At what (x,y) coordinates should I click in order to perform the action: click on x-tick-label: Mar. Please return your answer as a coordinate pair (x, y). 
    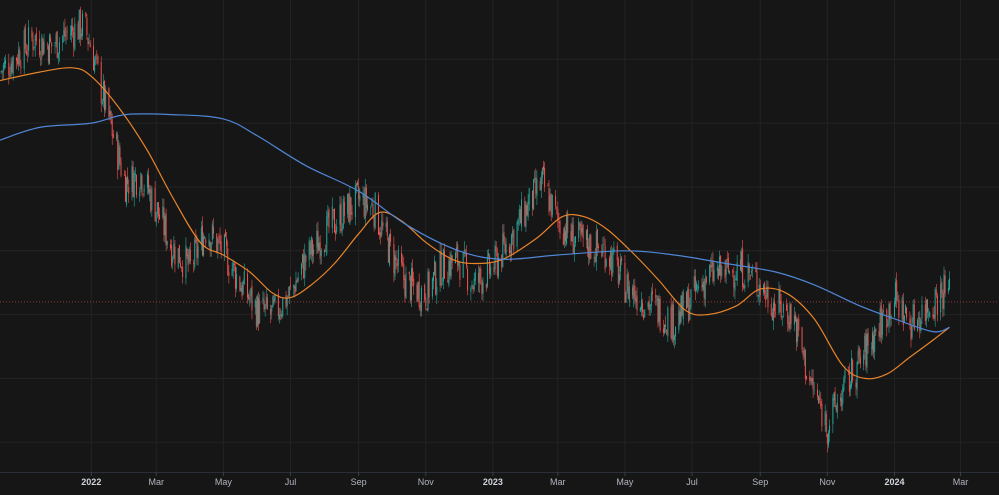
    Looking at the image, I should click on (961, 482).